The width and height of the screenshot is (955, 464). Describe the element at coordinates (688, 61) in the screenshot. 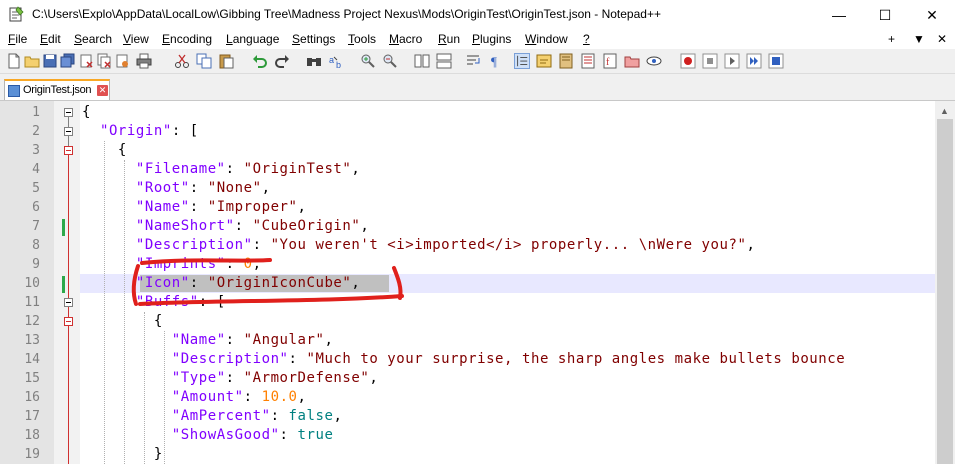

I see `record-macro-icon` at that location.